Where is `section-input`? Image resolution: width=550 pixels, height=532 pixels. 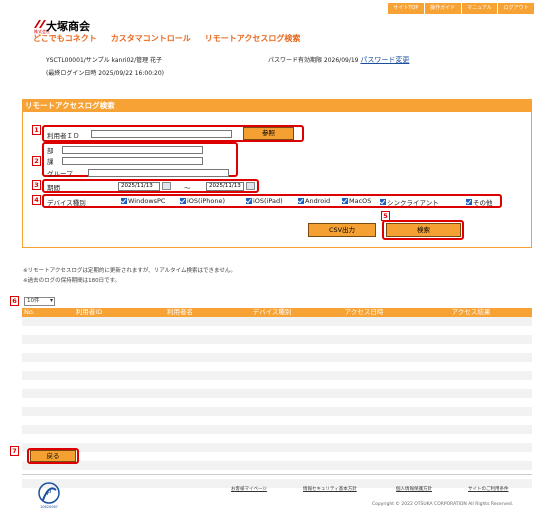
section-input is located at coordinates (132, 161).